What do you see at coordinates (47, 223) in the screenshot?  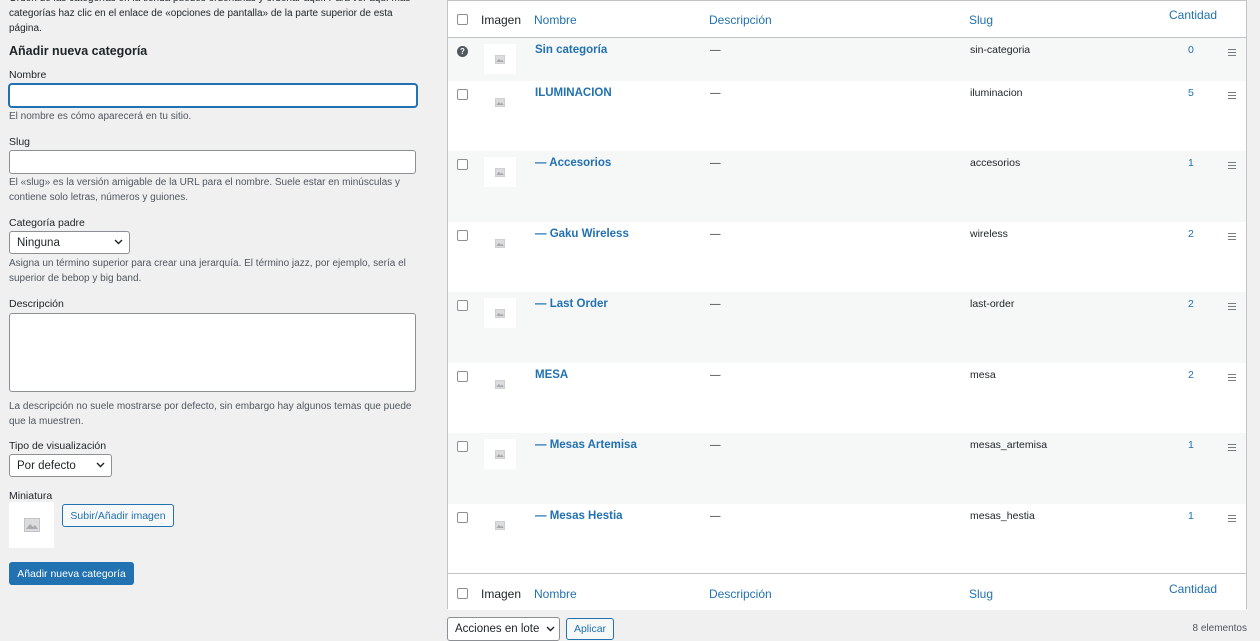 I see `parent-label: Categoría padre` at bounding box center [47, 223].